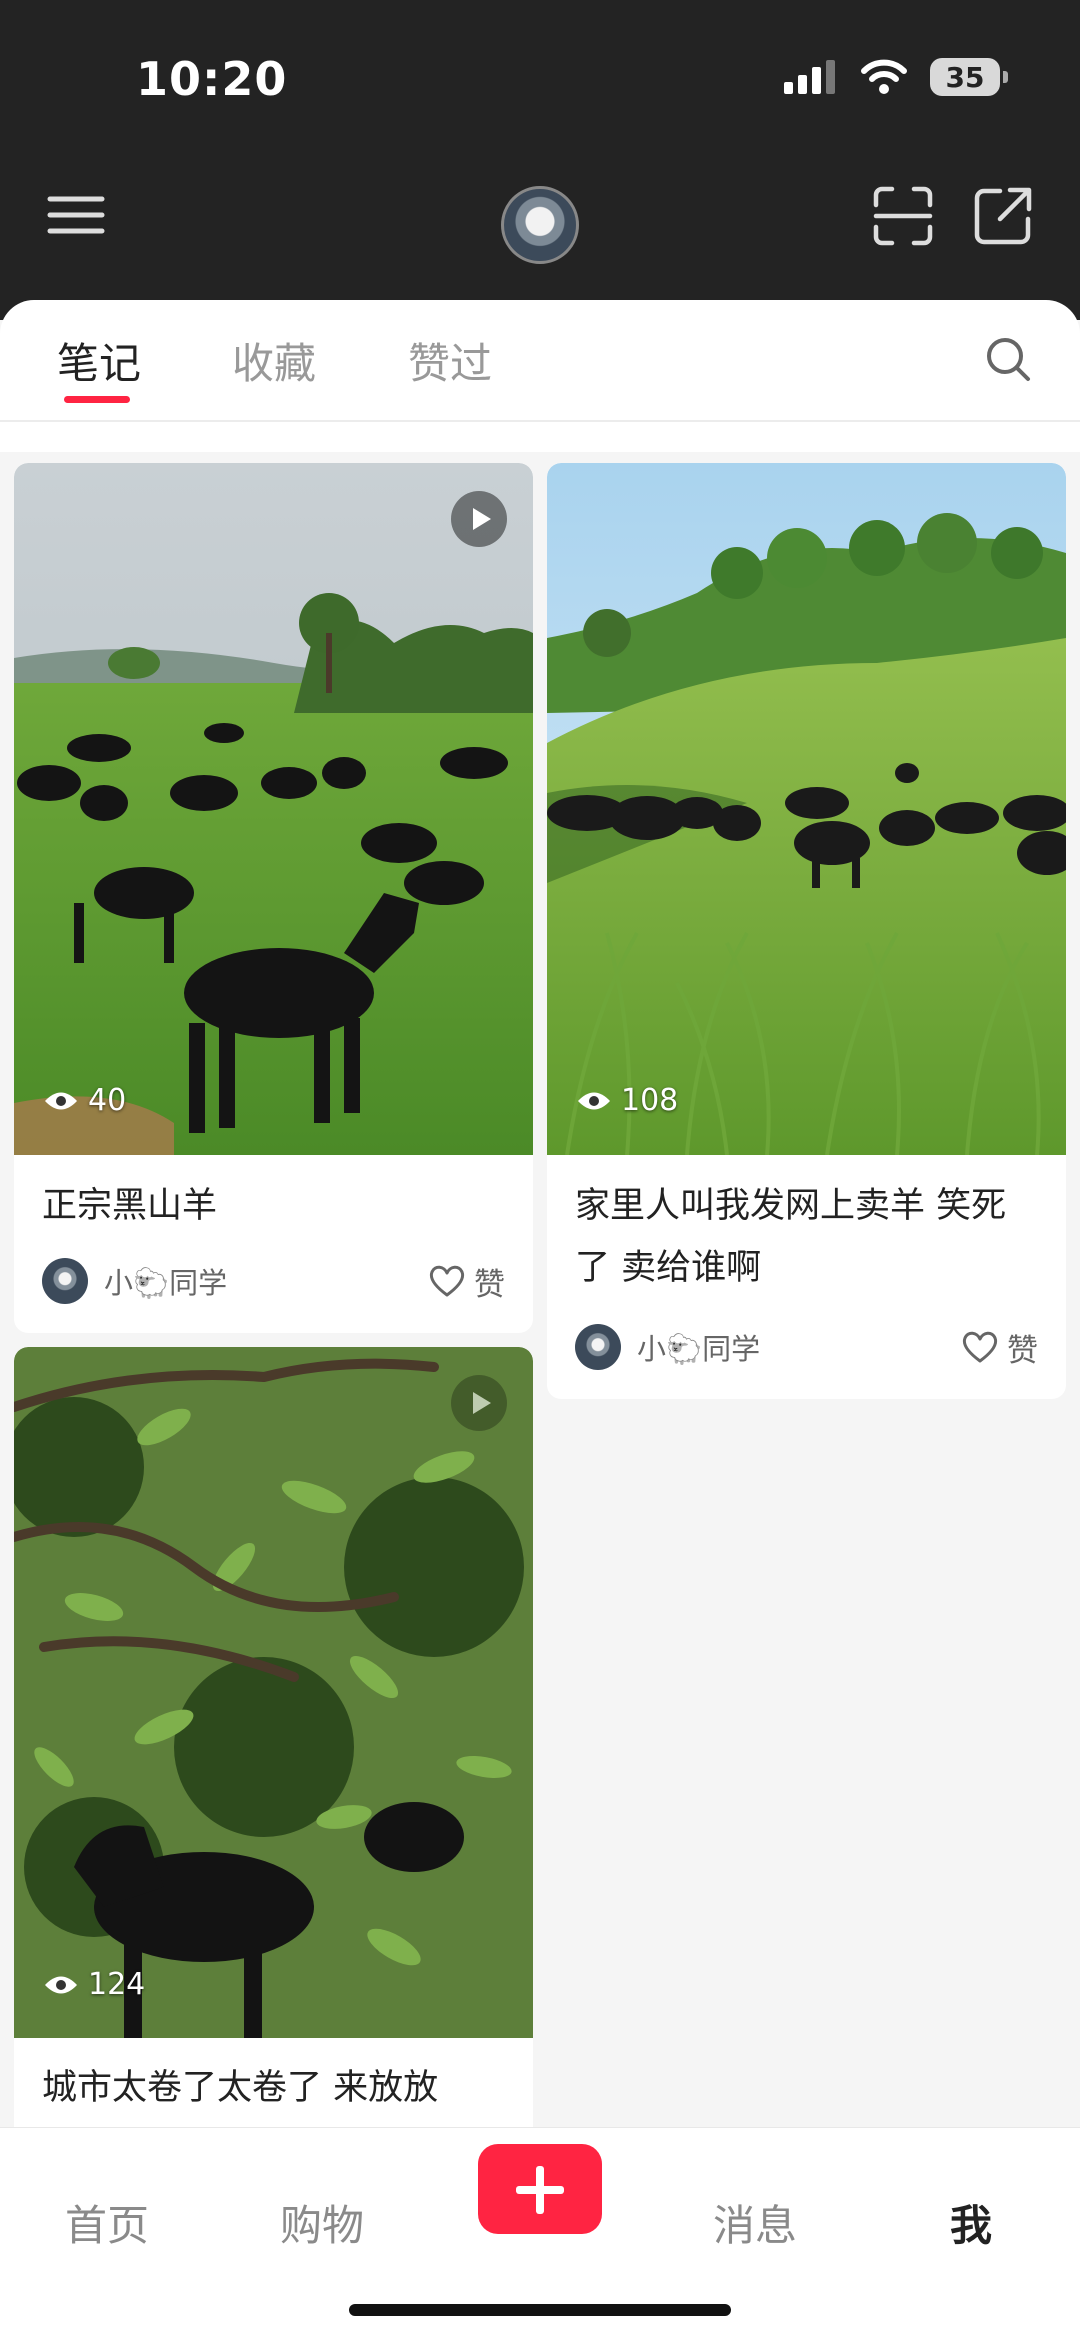 This screenshot has height=2342, width=1080. Describe the element at coordinates (540, 436) in the screenshot. I see `tab-divider` at that location.